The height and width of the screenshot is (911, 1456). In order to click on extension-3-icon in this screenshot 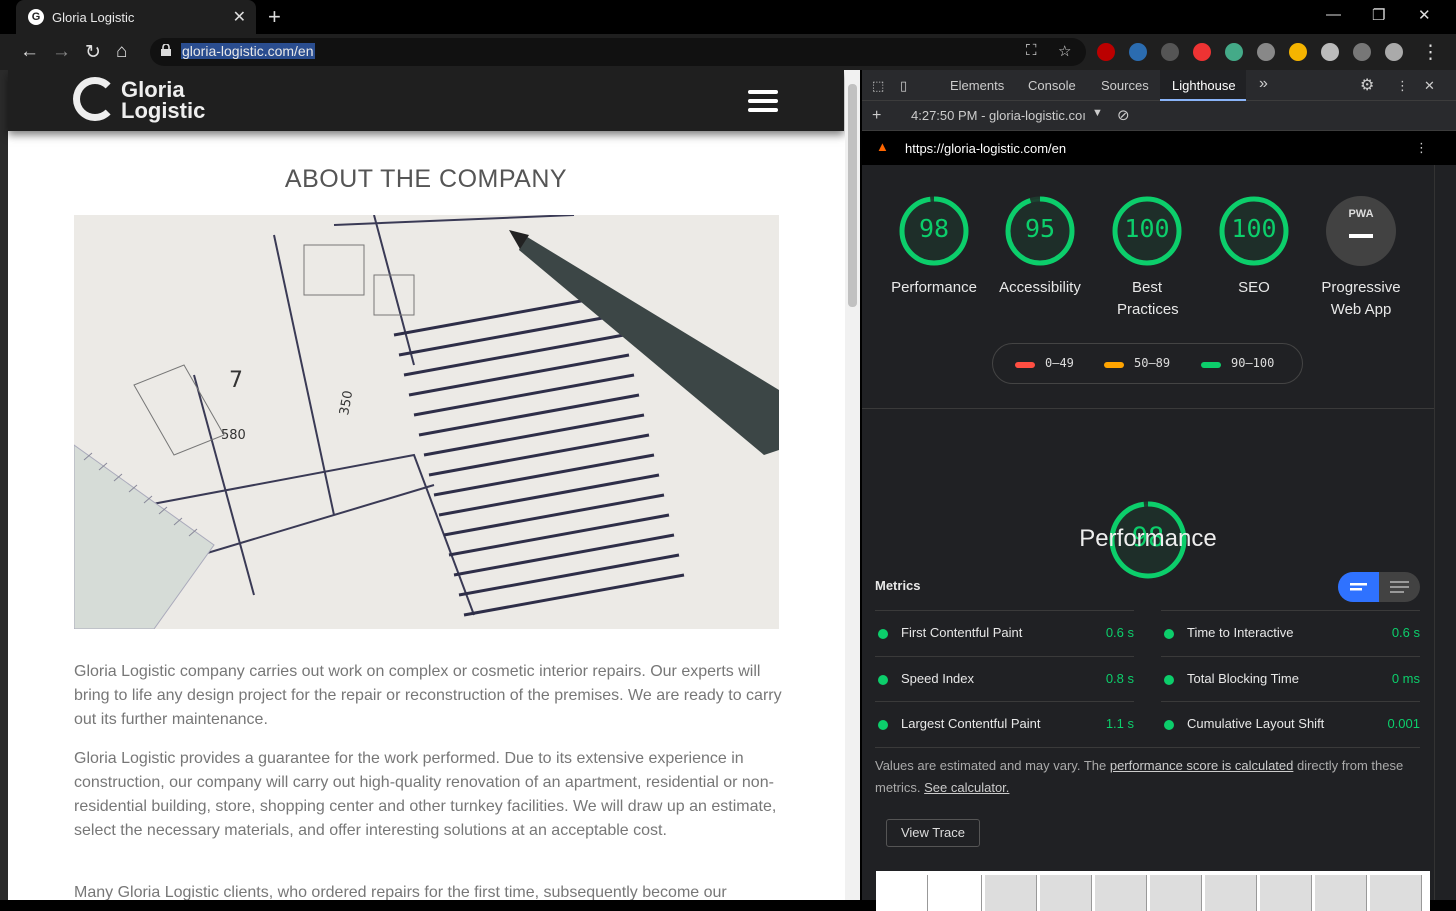, I will do `click(1298, 52)`.